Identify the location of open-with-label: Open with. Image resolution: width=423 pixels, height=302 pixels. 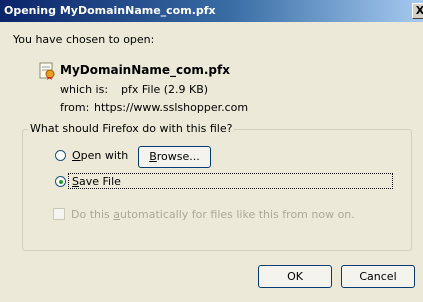
(100, 155).